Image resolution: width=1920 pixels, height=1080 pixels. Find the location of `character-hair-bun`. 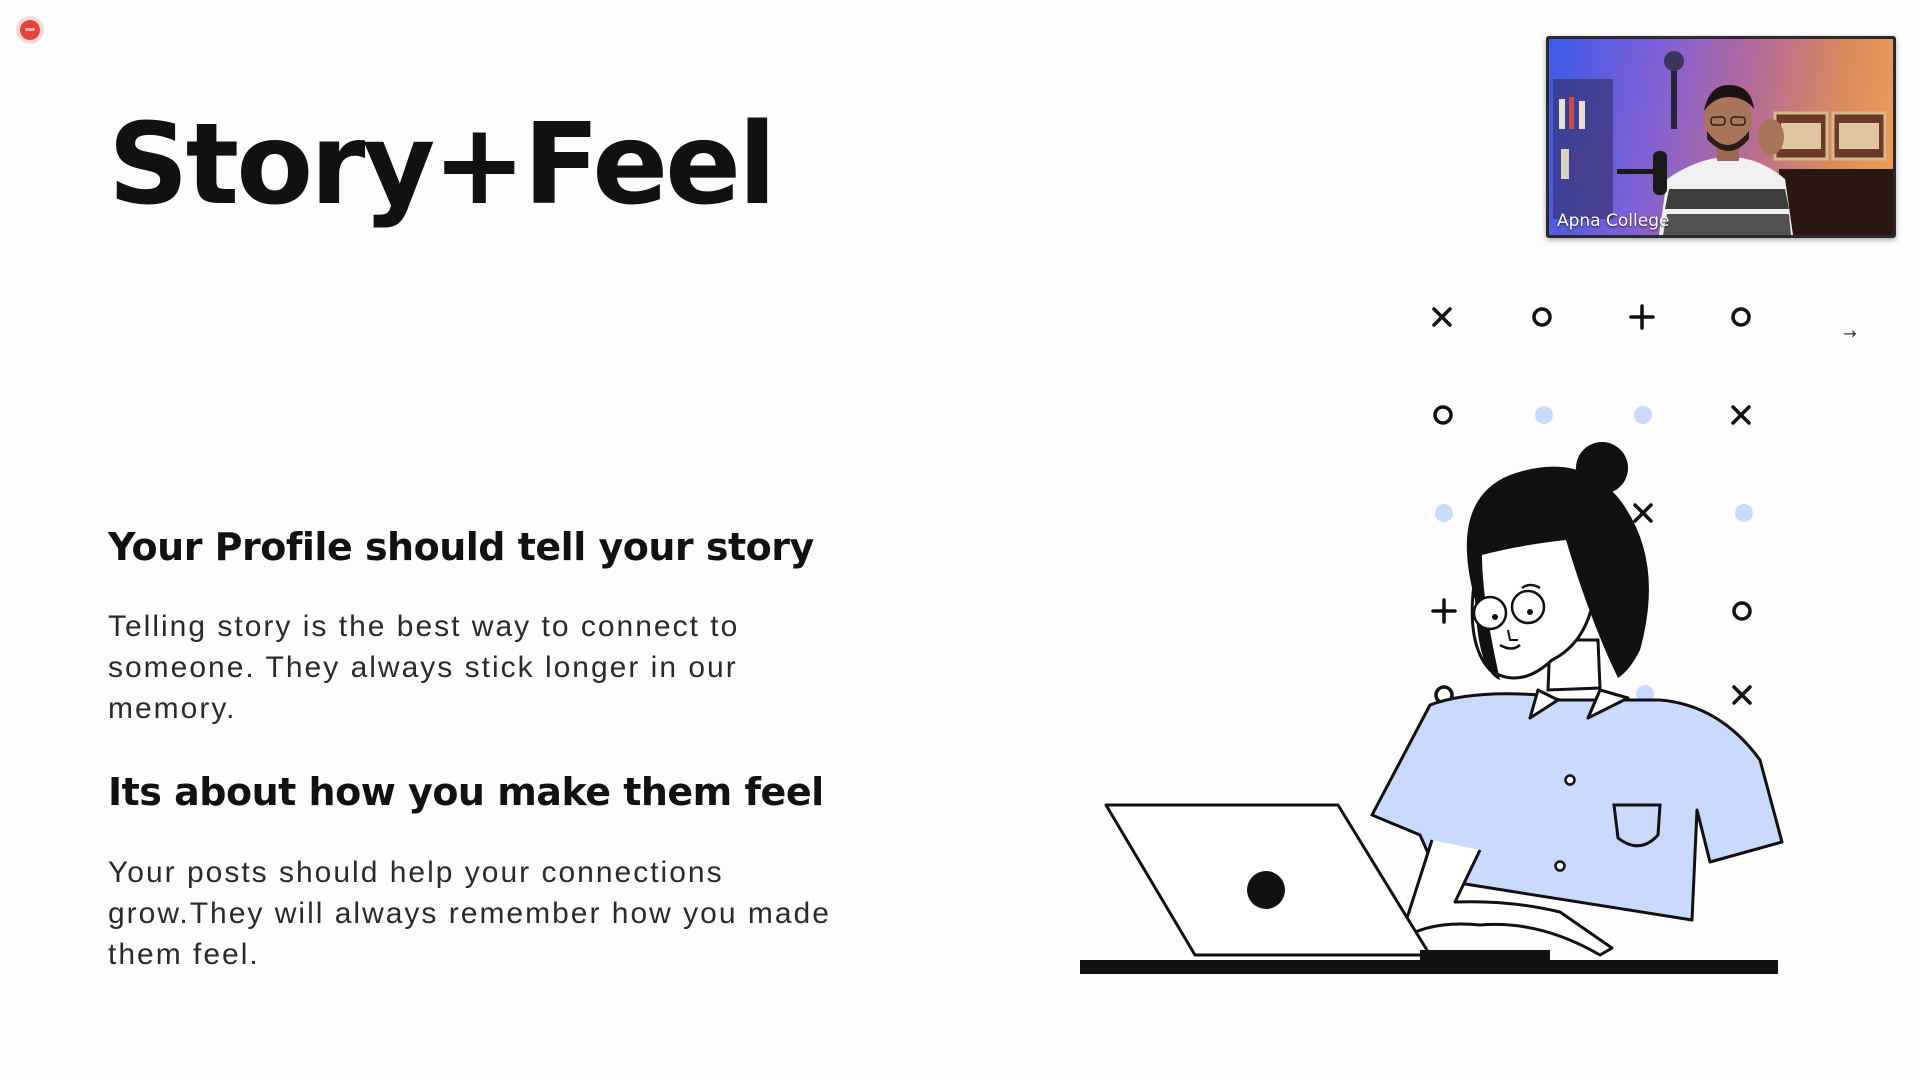

character-hair-bun is located at coordinates (1602, 468).